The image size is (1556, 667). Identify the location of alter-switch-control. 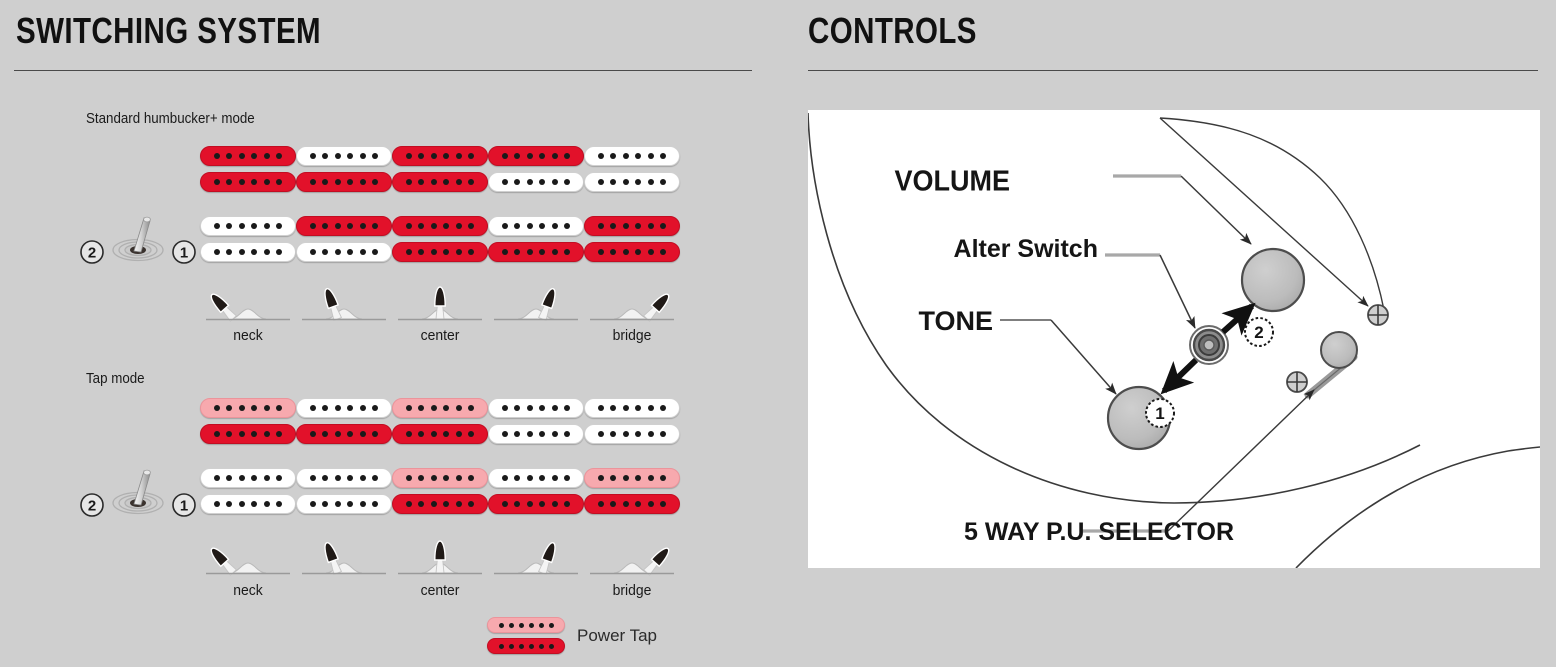
(1209, 345).